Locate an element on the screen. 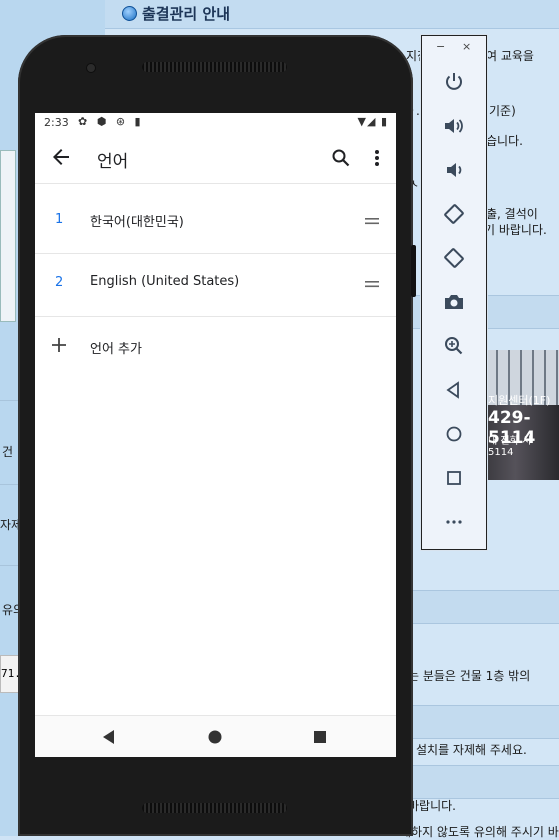 The width and height of the screenshot is (559, 840). photo-caption-1: 지원센터(1F) is located at coordinates (519, 400).